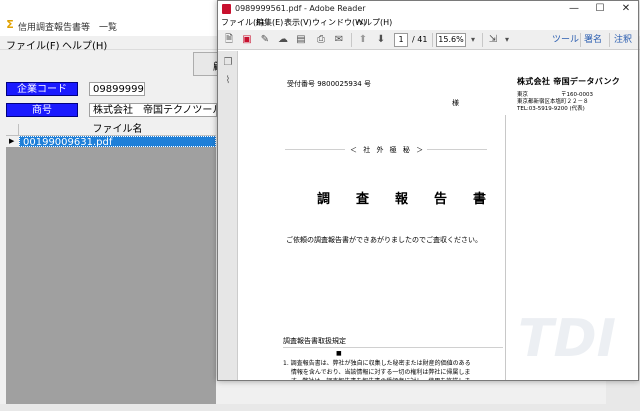 The width and height of the screenshot is (640, 411). I want to click on page-thumbnails-icon: ❐, so click(228, 63).